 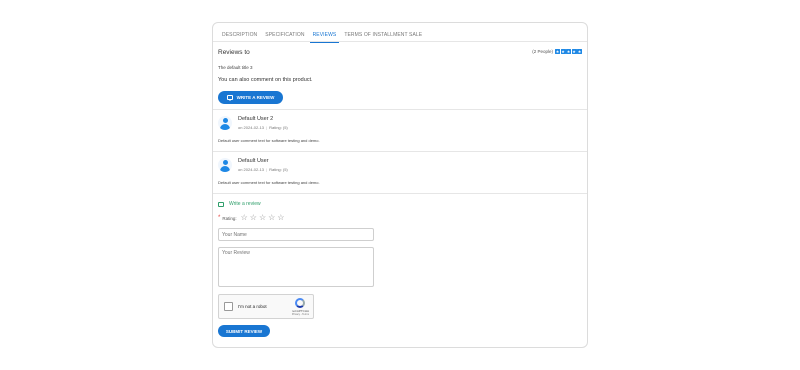 I want to click on write-review-heading-label: Write a review, so click(x=245, y=204).